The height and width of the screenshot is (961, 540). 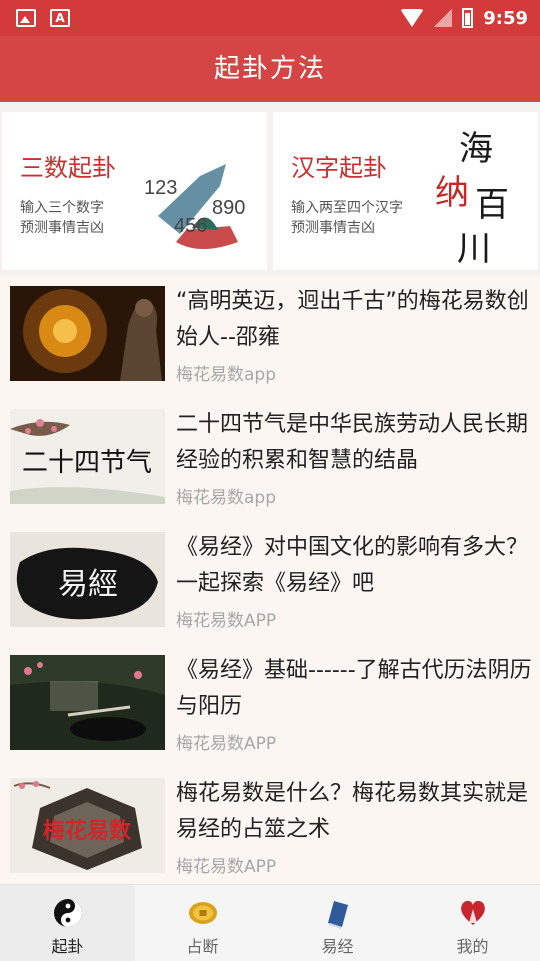 I want to click on font-notification-icon: A, so click(x=60, y=18).